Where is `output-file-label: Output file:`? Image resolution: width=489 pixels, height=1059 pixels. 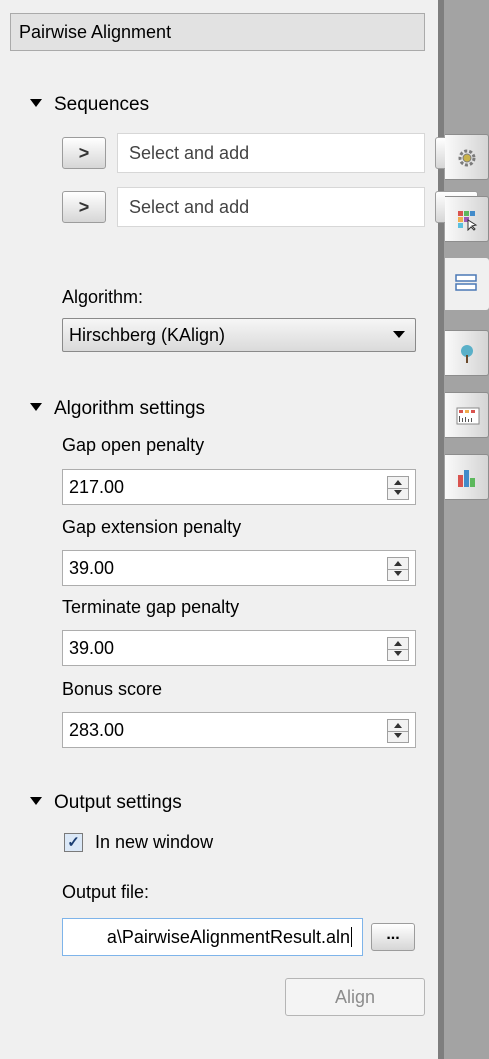 output-file-label: Output file: is located at coordinates (106, 892).